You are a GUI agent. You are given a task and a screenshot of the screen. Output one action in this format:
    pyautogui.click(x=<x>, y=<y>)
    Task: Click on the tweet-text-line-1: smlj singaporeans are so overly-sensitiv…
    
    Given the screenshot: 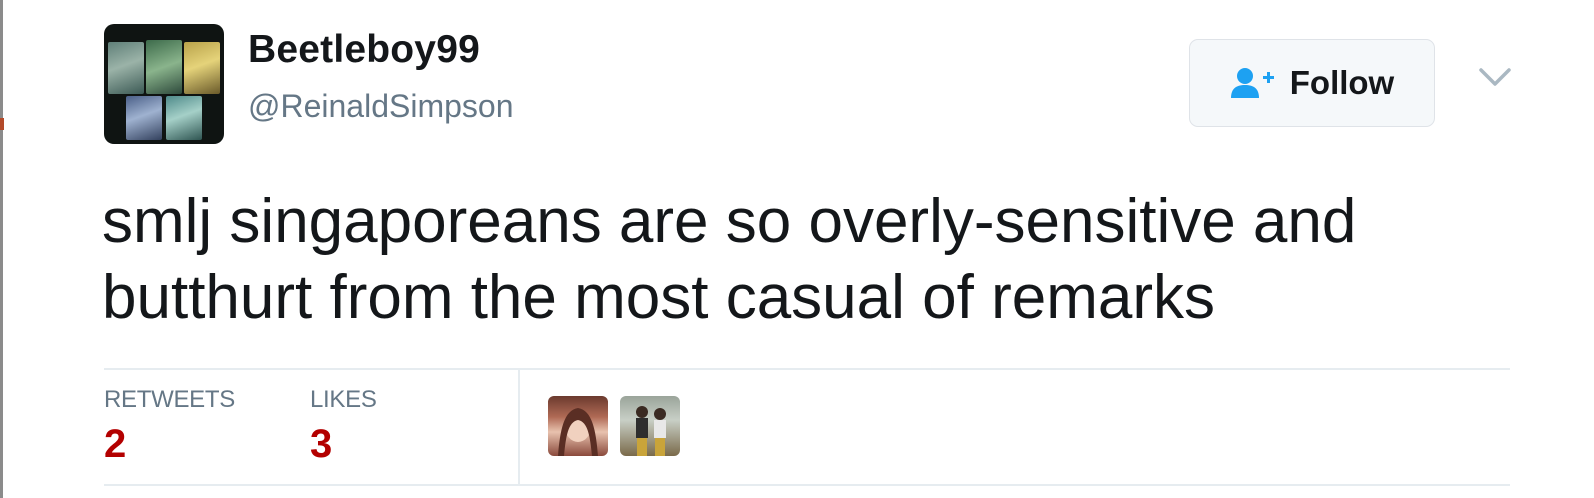 What is the action you would take?
    pyautogui.click(x=729, y=221)
    